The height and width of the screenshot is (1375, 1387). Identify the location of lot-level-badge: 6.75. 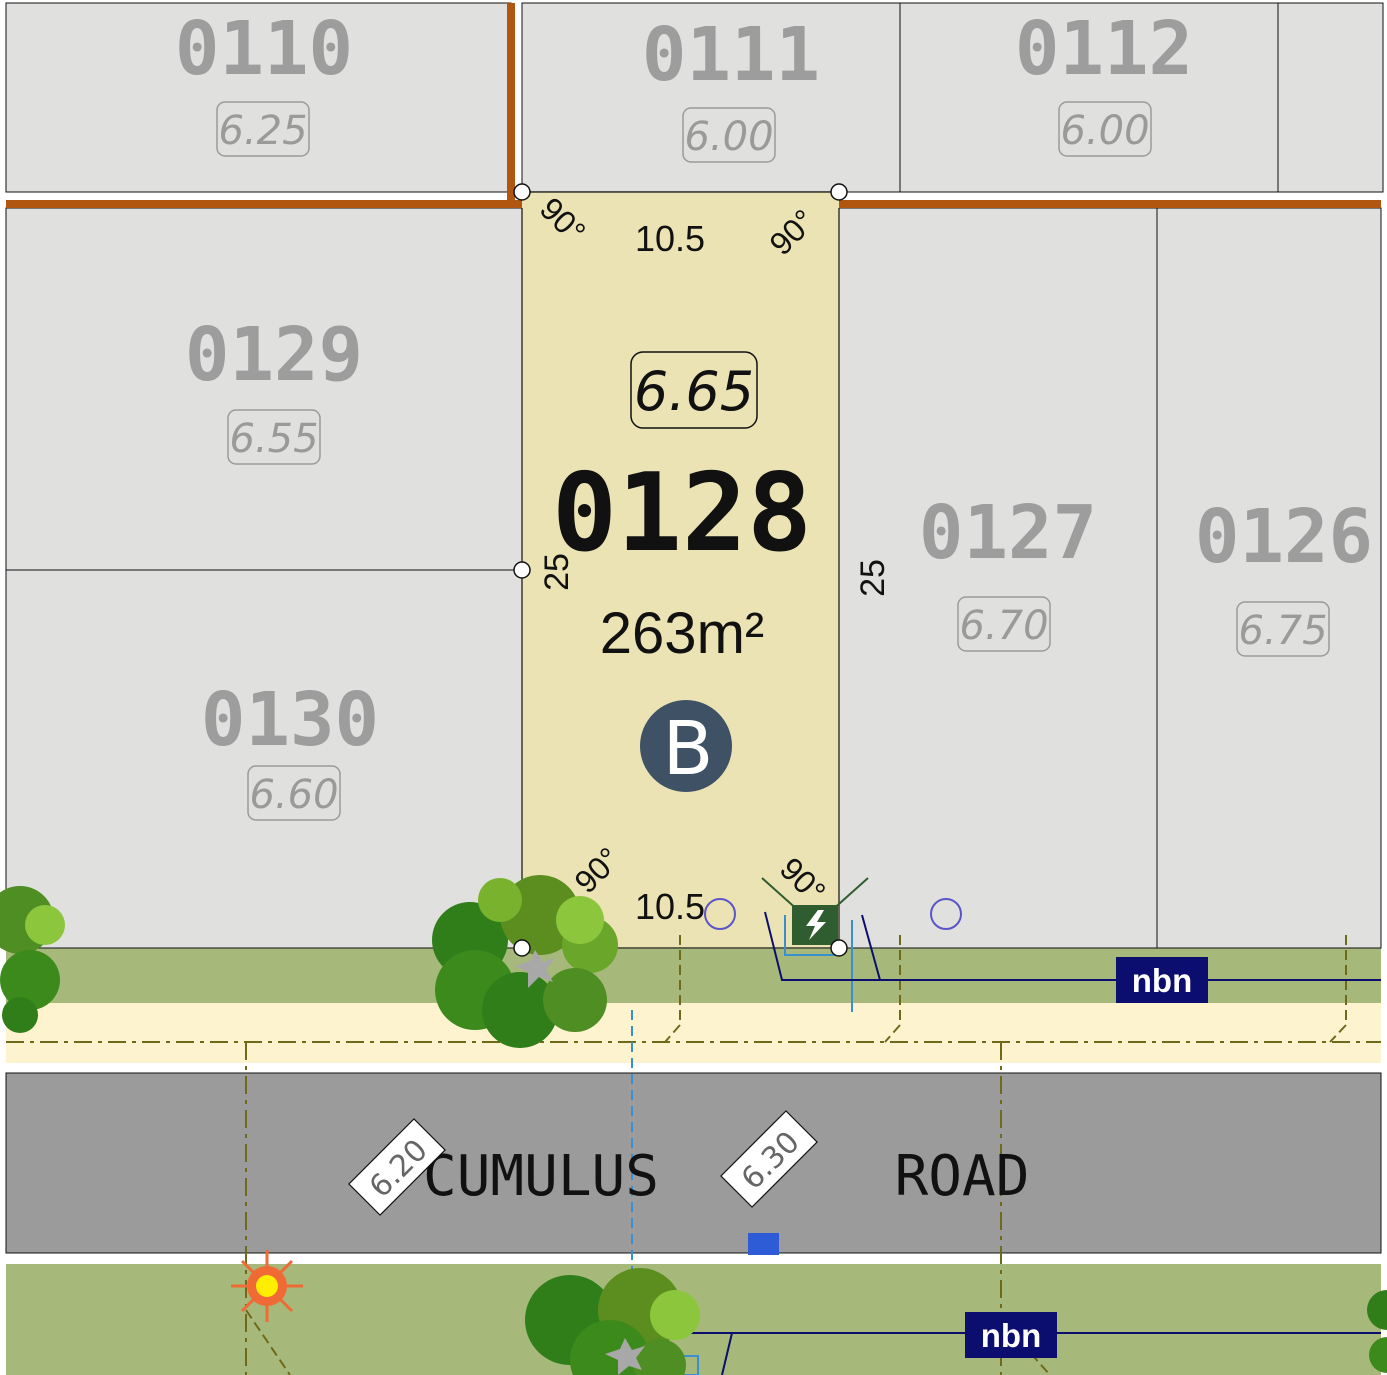
(1283, 629).